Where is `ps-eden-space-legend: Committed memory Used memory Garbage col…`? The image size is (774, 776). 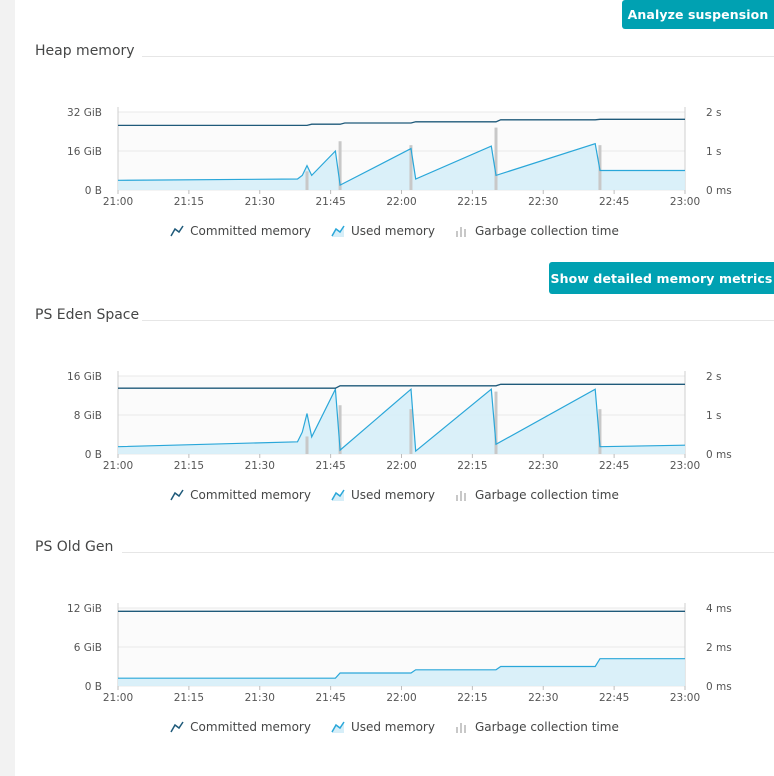
ps-eden-space-legend: Committed memory Used memory Garbage col… is located at coordinates (394, 495).